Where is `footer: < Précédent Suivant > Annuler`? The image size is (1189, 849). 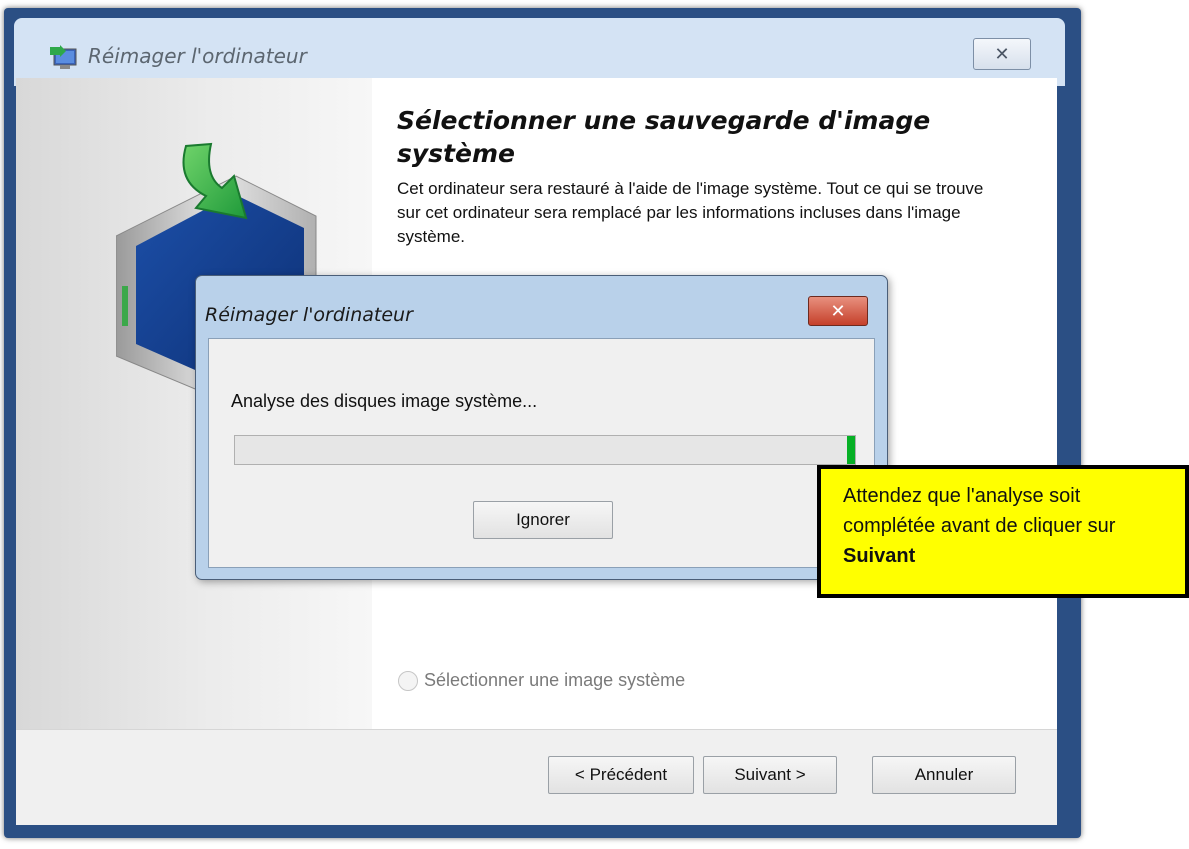 footer: < Précédent Suivant > Annuler is located at coordinates (536, 777).